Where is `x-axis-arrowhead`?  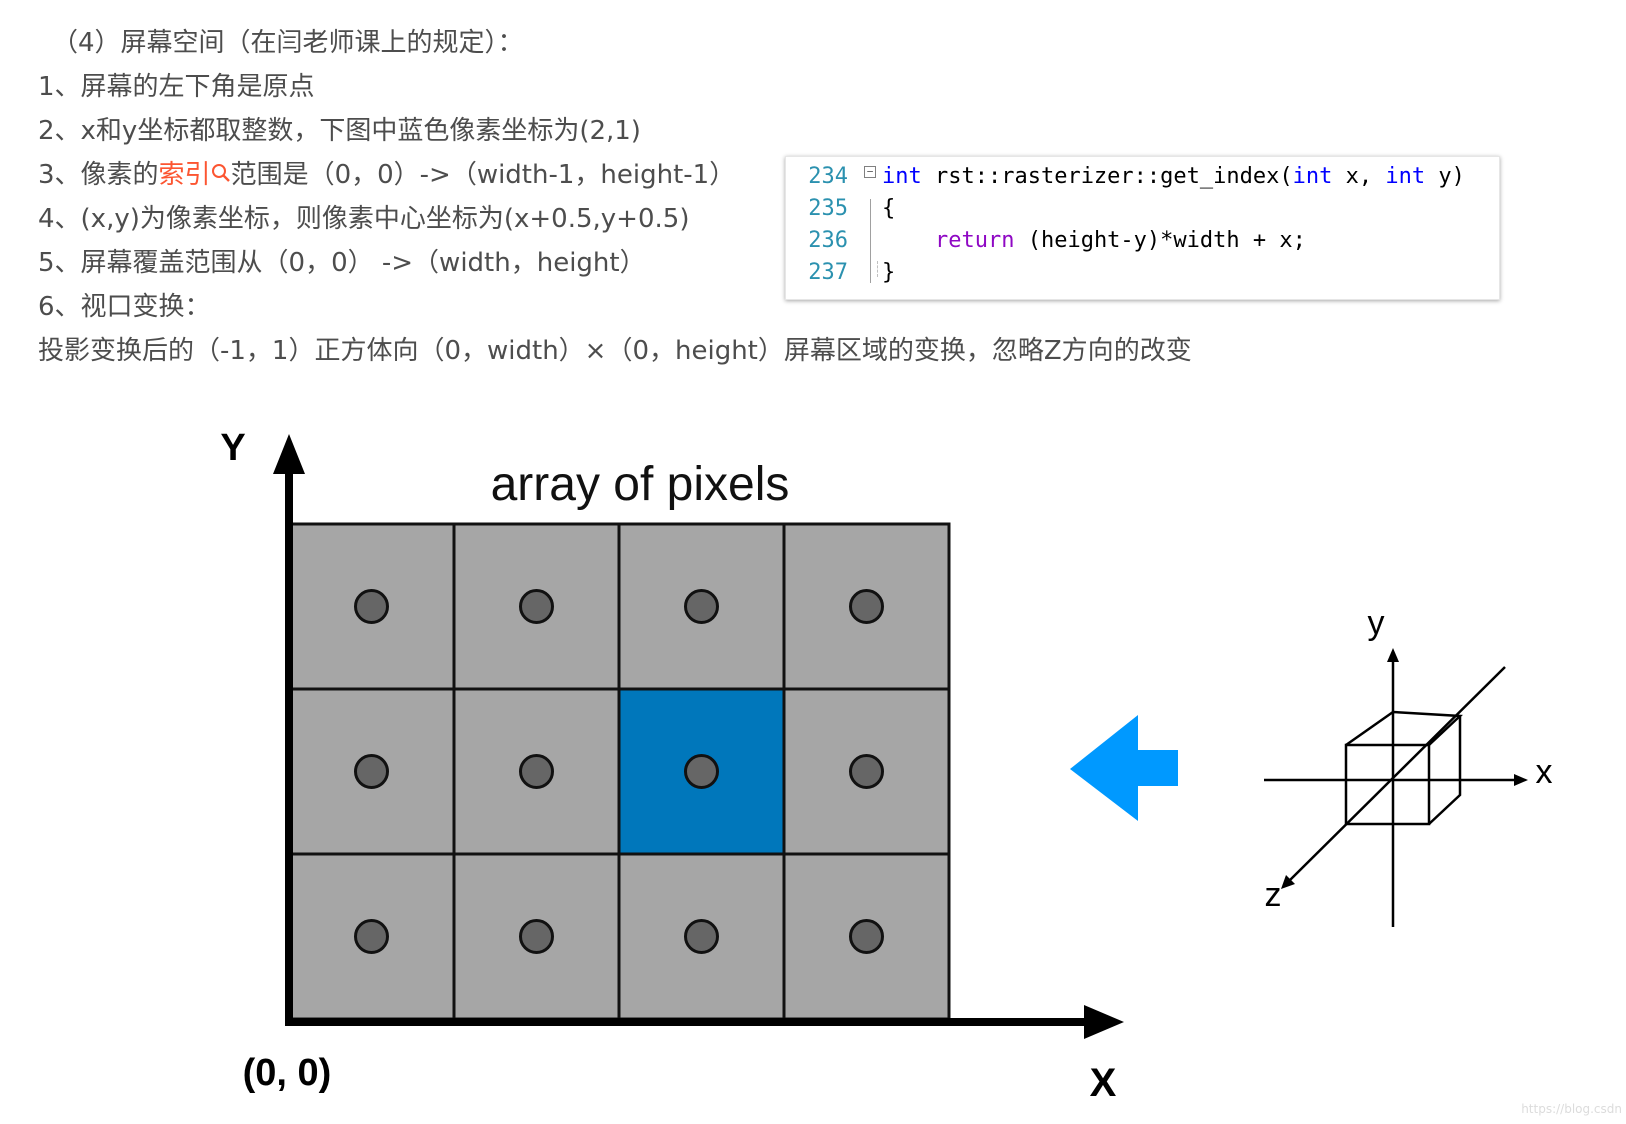 x-axis-arrowhead is located at coordinates (1104, 1022).